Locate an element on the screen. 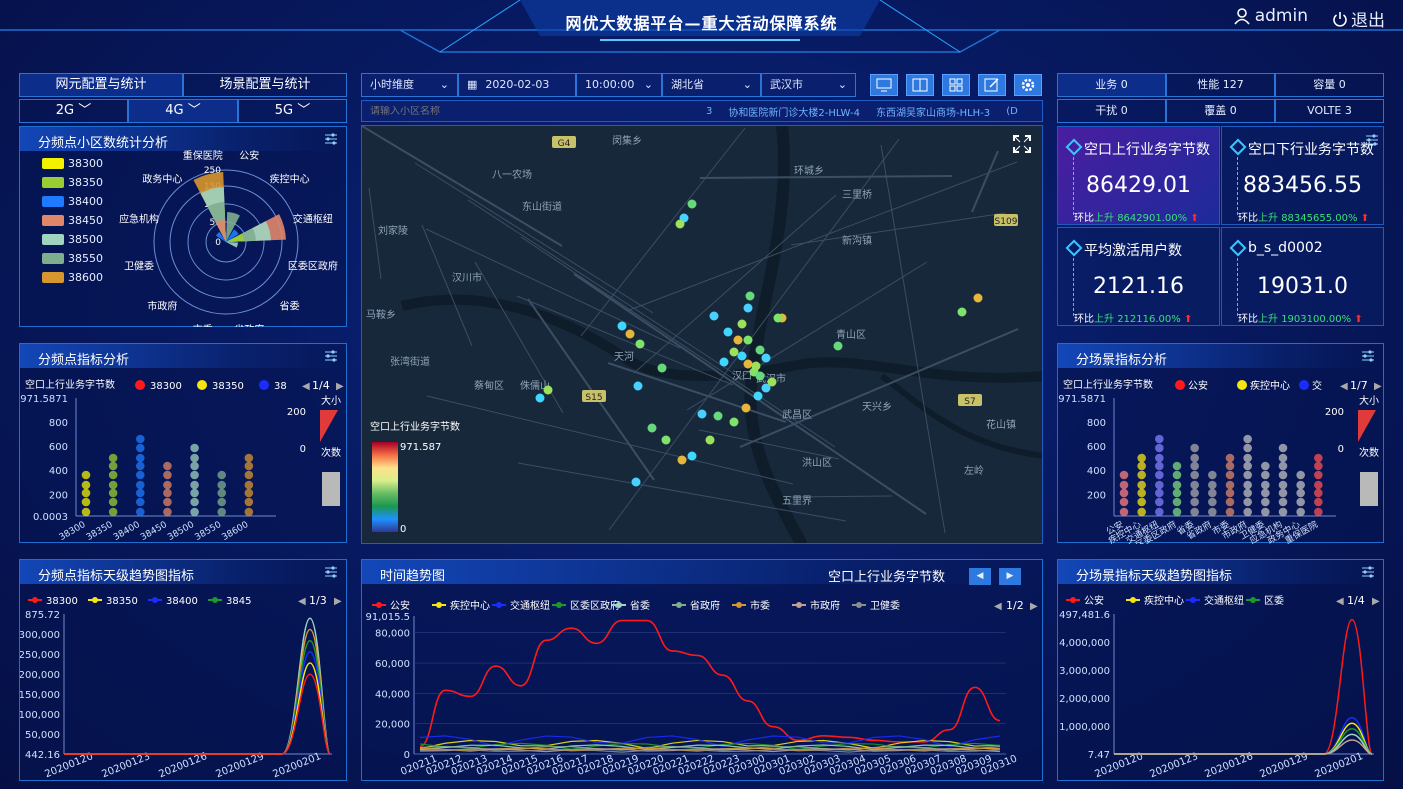 This screenshot has width=1403, height=789. dimension-select: 小时维度 ⌄ is located at coordinates (409, 85).